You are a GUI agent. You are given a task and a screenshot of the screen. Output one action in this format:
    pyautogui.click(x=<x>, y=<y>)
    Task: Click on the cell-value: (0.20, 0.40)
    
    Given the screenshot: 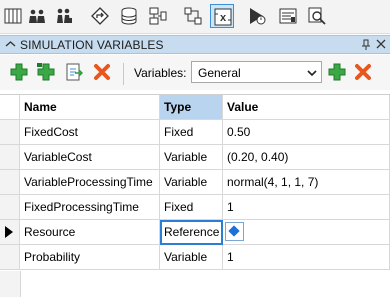 What is the action you would take?
    pyautogui.click(x=306, y=157)
    